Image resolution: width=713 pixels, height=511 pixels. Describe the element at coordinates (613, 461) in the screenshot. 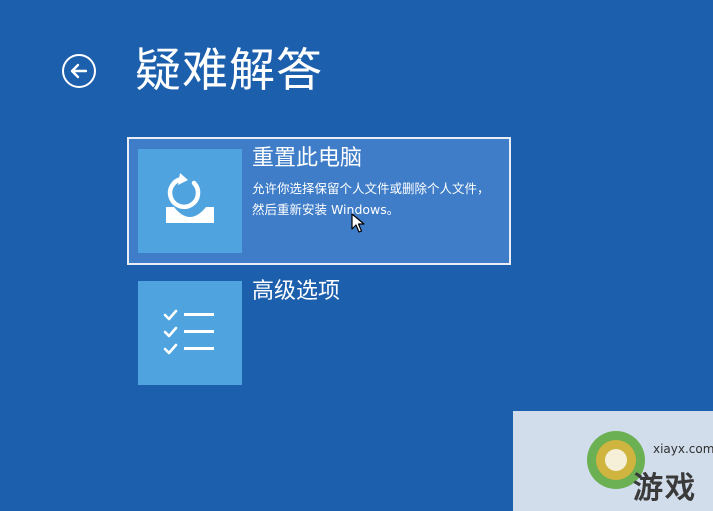

I see `watermark: xiayx.com 游戏` at that location.